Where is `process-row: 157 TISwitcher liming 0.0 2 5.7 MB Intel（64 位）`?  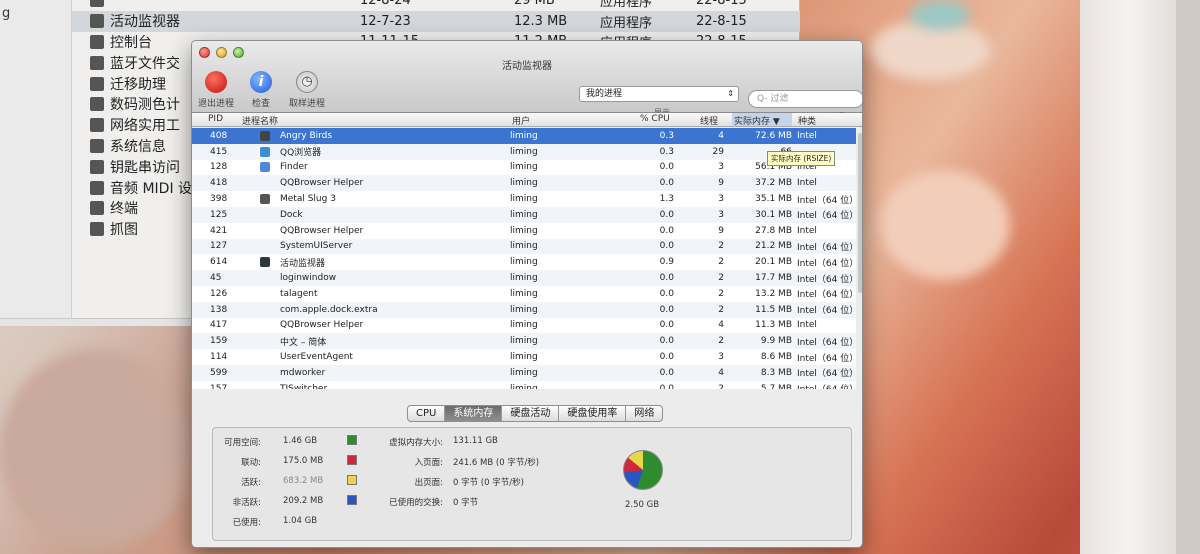
process-row: 157 TISwitcher liming 0.0 2 5.7 MB Intel（64 位） is located at coordinates (524, 385).